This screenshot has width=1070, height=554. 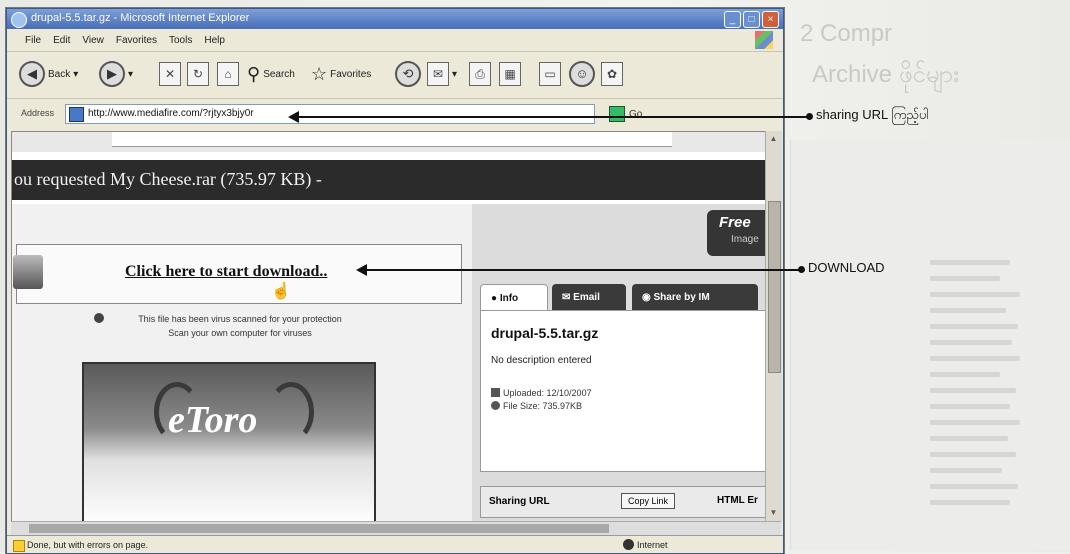 What do you see at coordinates (279, 74) in the screenshot?
I see `search-label: Search` at bounding box center [279, 74].